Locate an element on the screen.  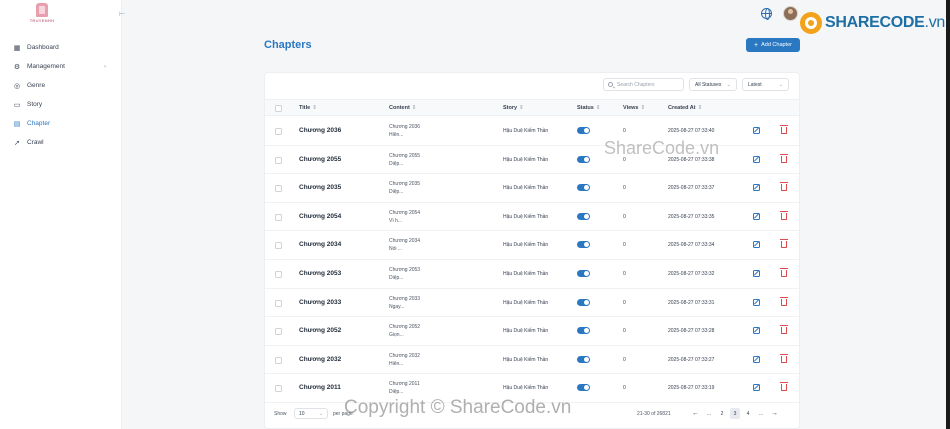
created-at: 2025-08-27 07:33:37 is located at coordinates (691, 188).